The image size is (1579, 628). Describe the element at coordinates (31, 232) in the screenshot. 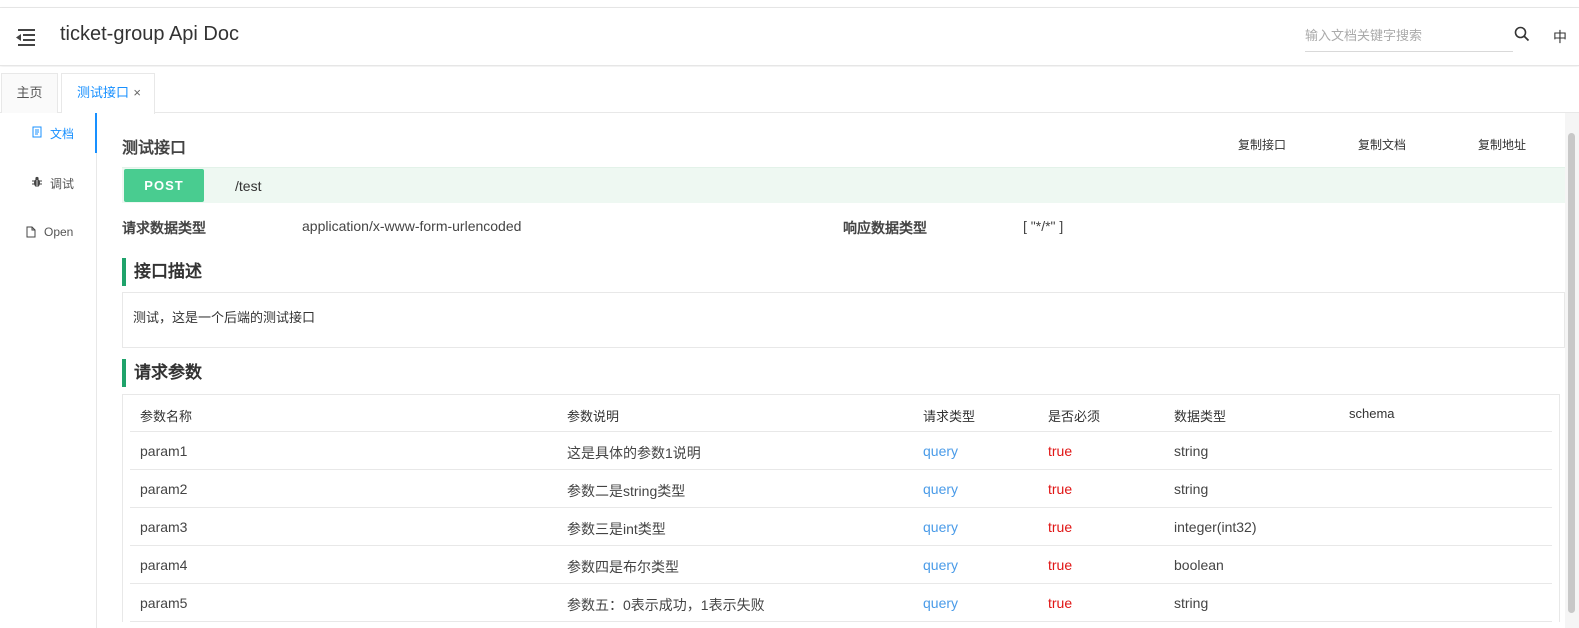

I see `file-icon` at that location.